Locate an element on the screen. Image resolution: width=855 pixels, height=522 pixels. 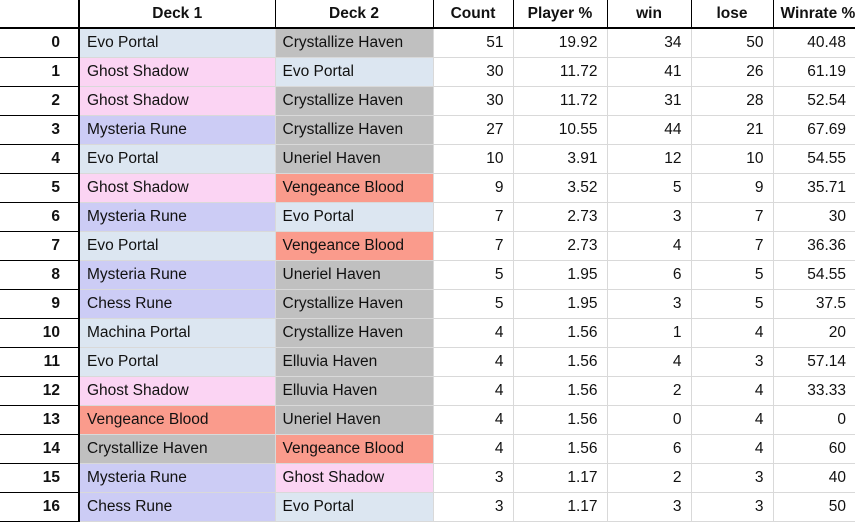
count-cell: 51 is located at coordinates (473, 43).